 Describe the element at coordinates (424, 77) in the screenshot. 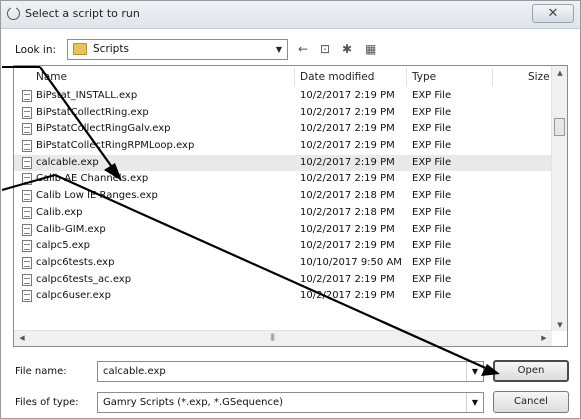

I see `column-header-type: Type` at that location.